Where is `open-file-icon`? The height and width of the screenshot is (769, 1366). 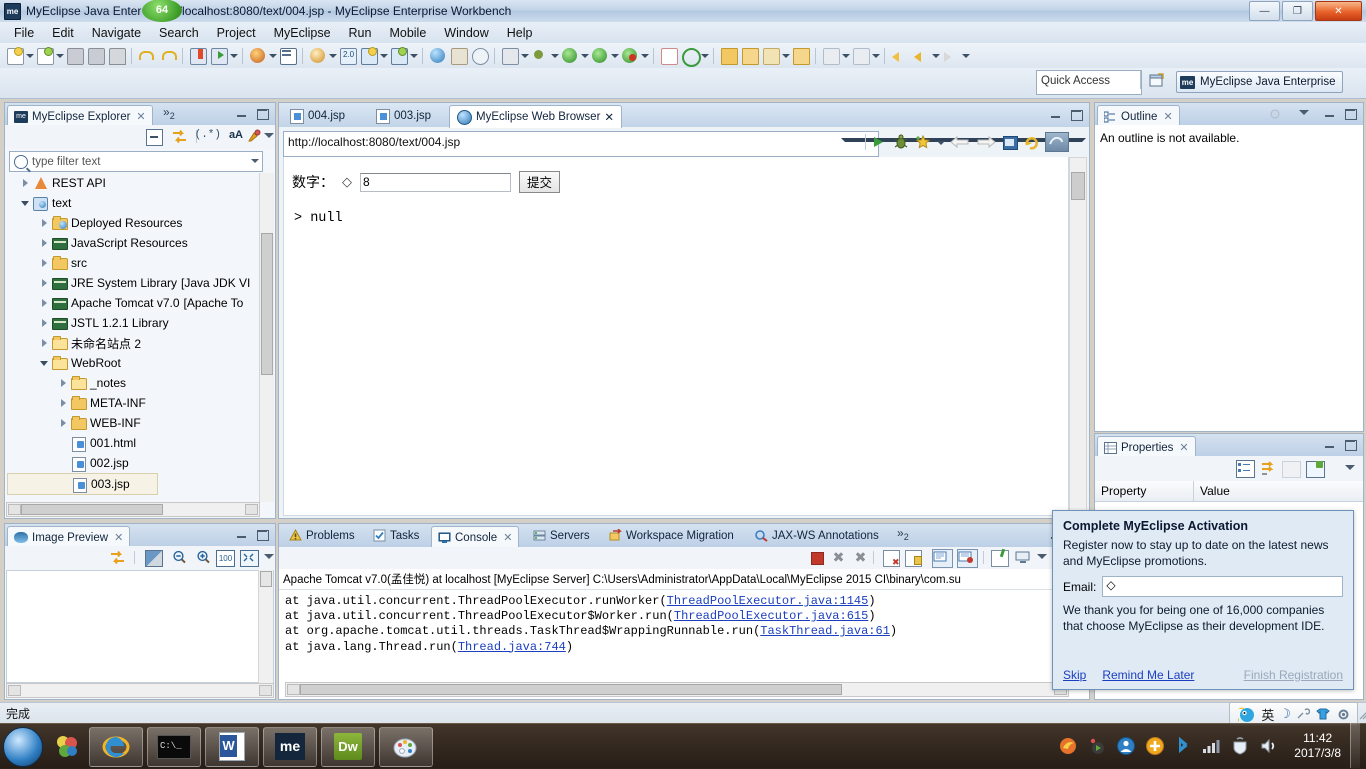 open-file-icon is located at coordinates (800, 55).